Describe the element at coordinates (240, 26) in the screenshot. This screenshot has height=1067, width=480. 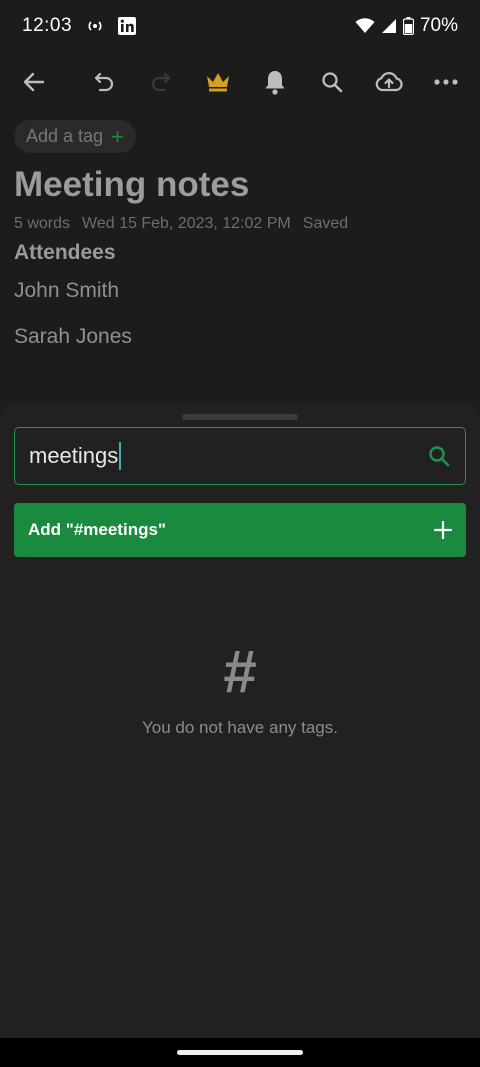
I see `status-bar: 12:03 70%` at that location.